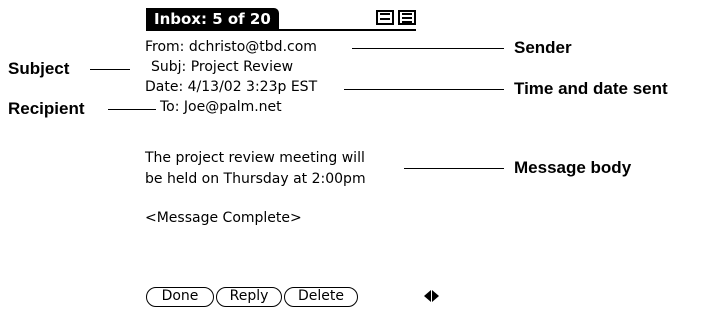  I want to click on from-field: From: dchristo@tbd.com, so click(231, 47).